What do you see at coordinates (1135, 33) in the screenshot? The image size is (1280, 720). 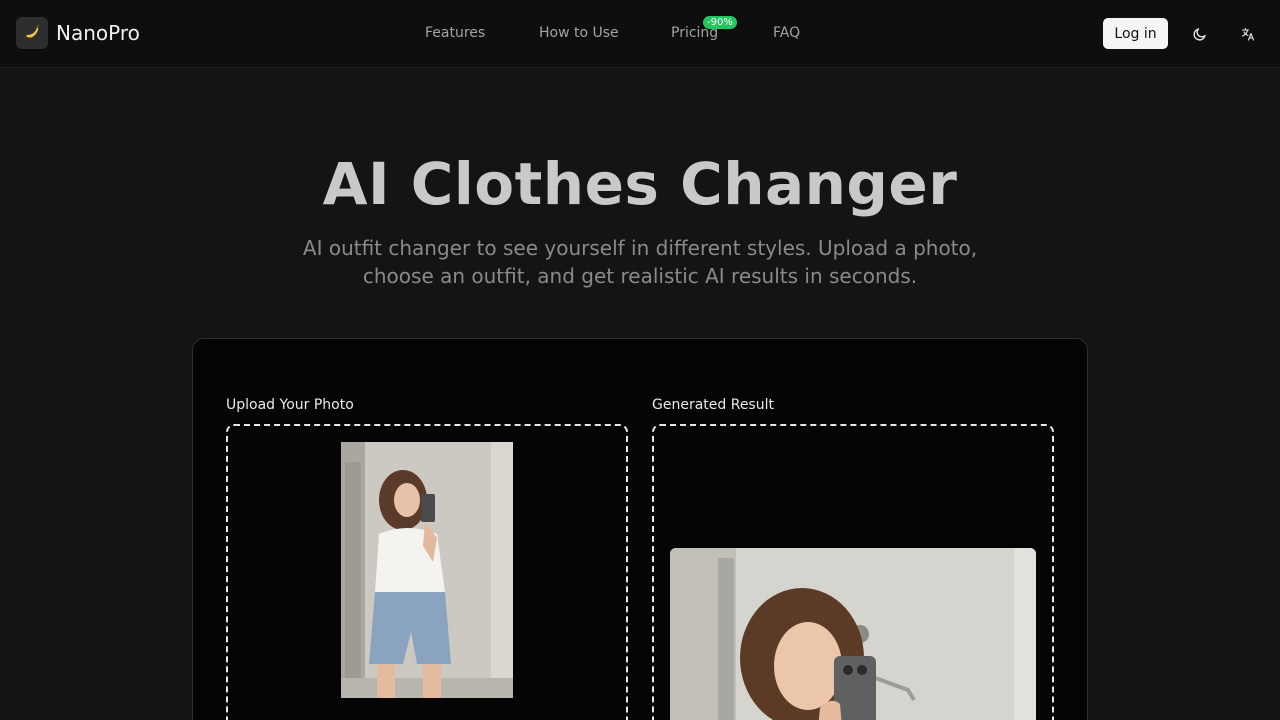 I see `login-button: Log in` at bounding box center [1135, 33].